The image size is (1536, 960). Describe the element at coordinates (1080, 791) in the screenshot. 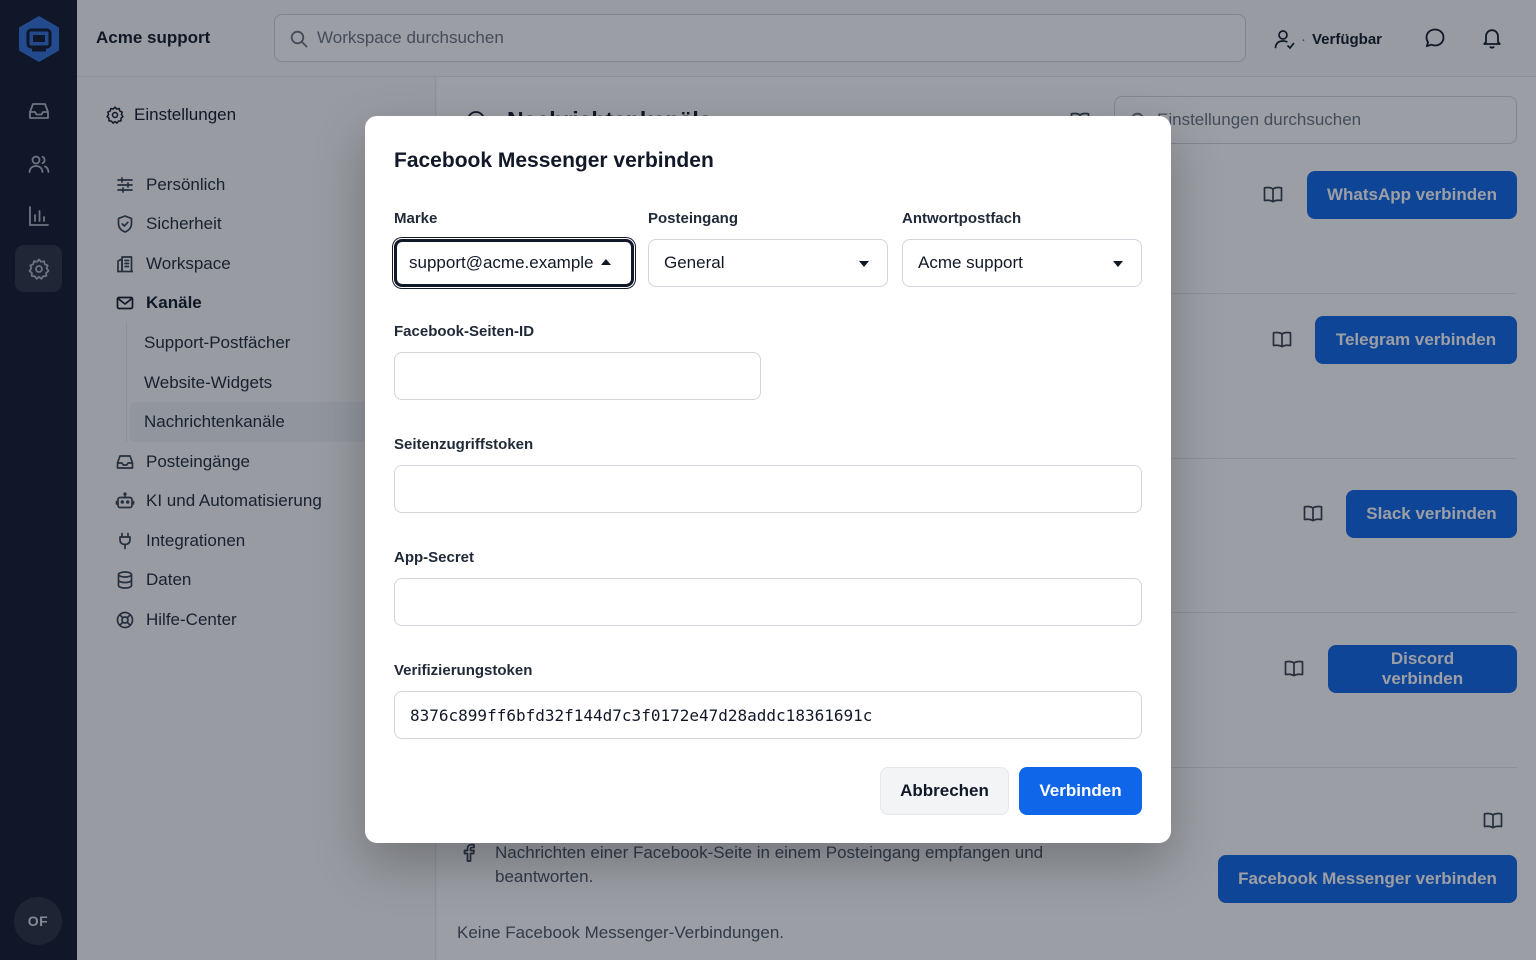

I see `connect-button: Verbinden` at that location.